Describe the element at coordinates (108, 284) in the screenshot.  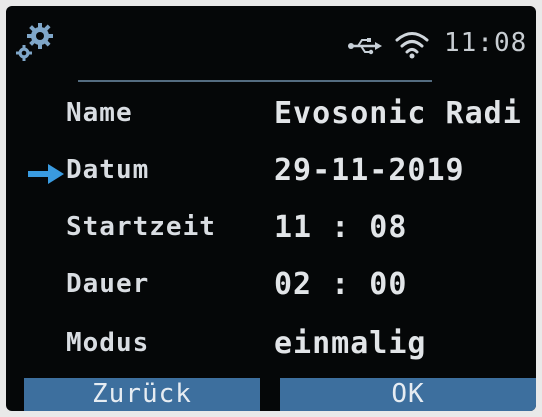
I see `row-label: Dauer` at that location.